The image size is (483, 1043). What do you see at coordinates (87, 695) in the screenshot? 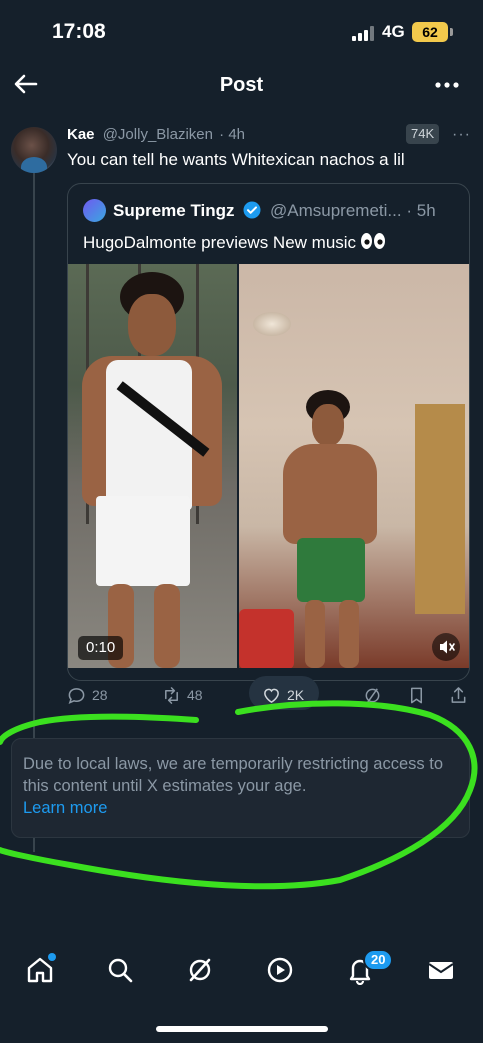
I see `reply-button: 28` at bounding box center [87, 695].